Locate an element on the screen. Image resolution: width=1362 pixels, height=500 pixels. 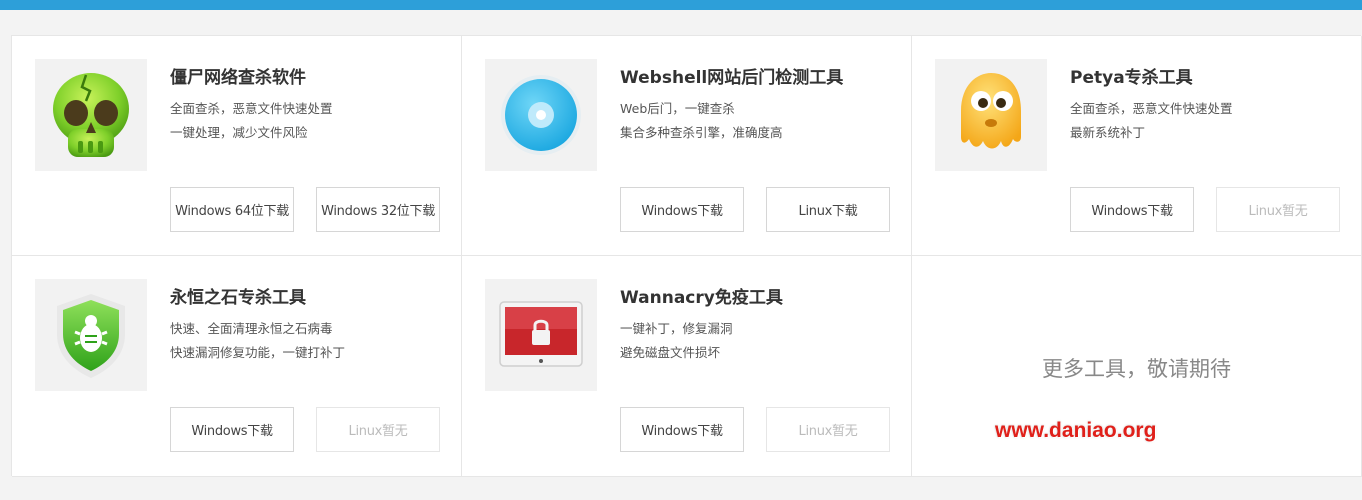
windows-64-download-button: Windows 64位下载 is located at coordinates (232, 209).